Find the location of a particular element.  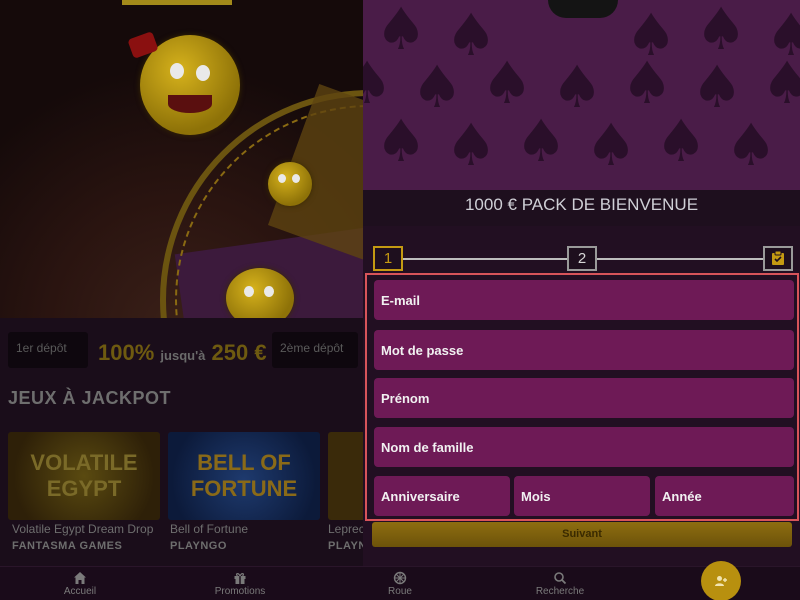

email-field: E-mail is located at coordinates (584, 300).